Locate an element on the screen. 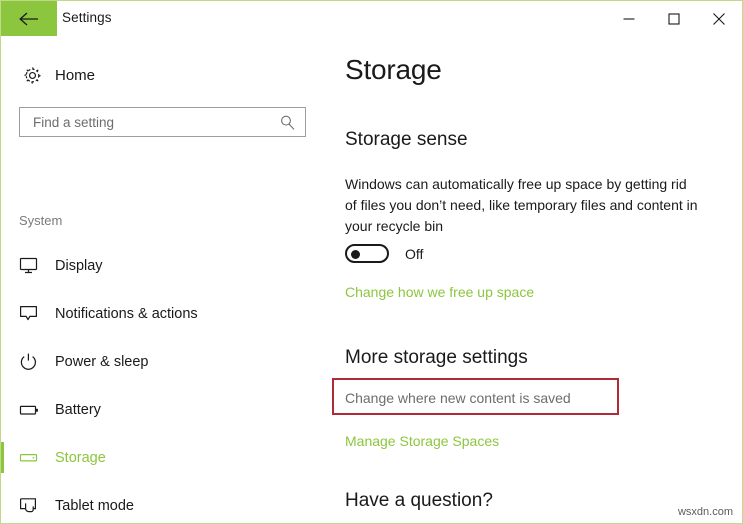 This screenshot has width=743, height=524. storage-sense-toggle-row: Off is located at coordinates (384, 253).